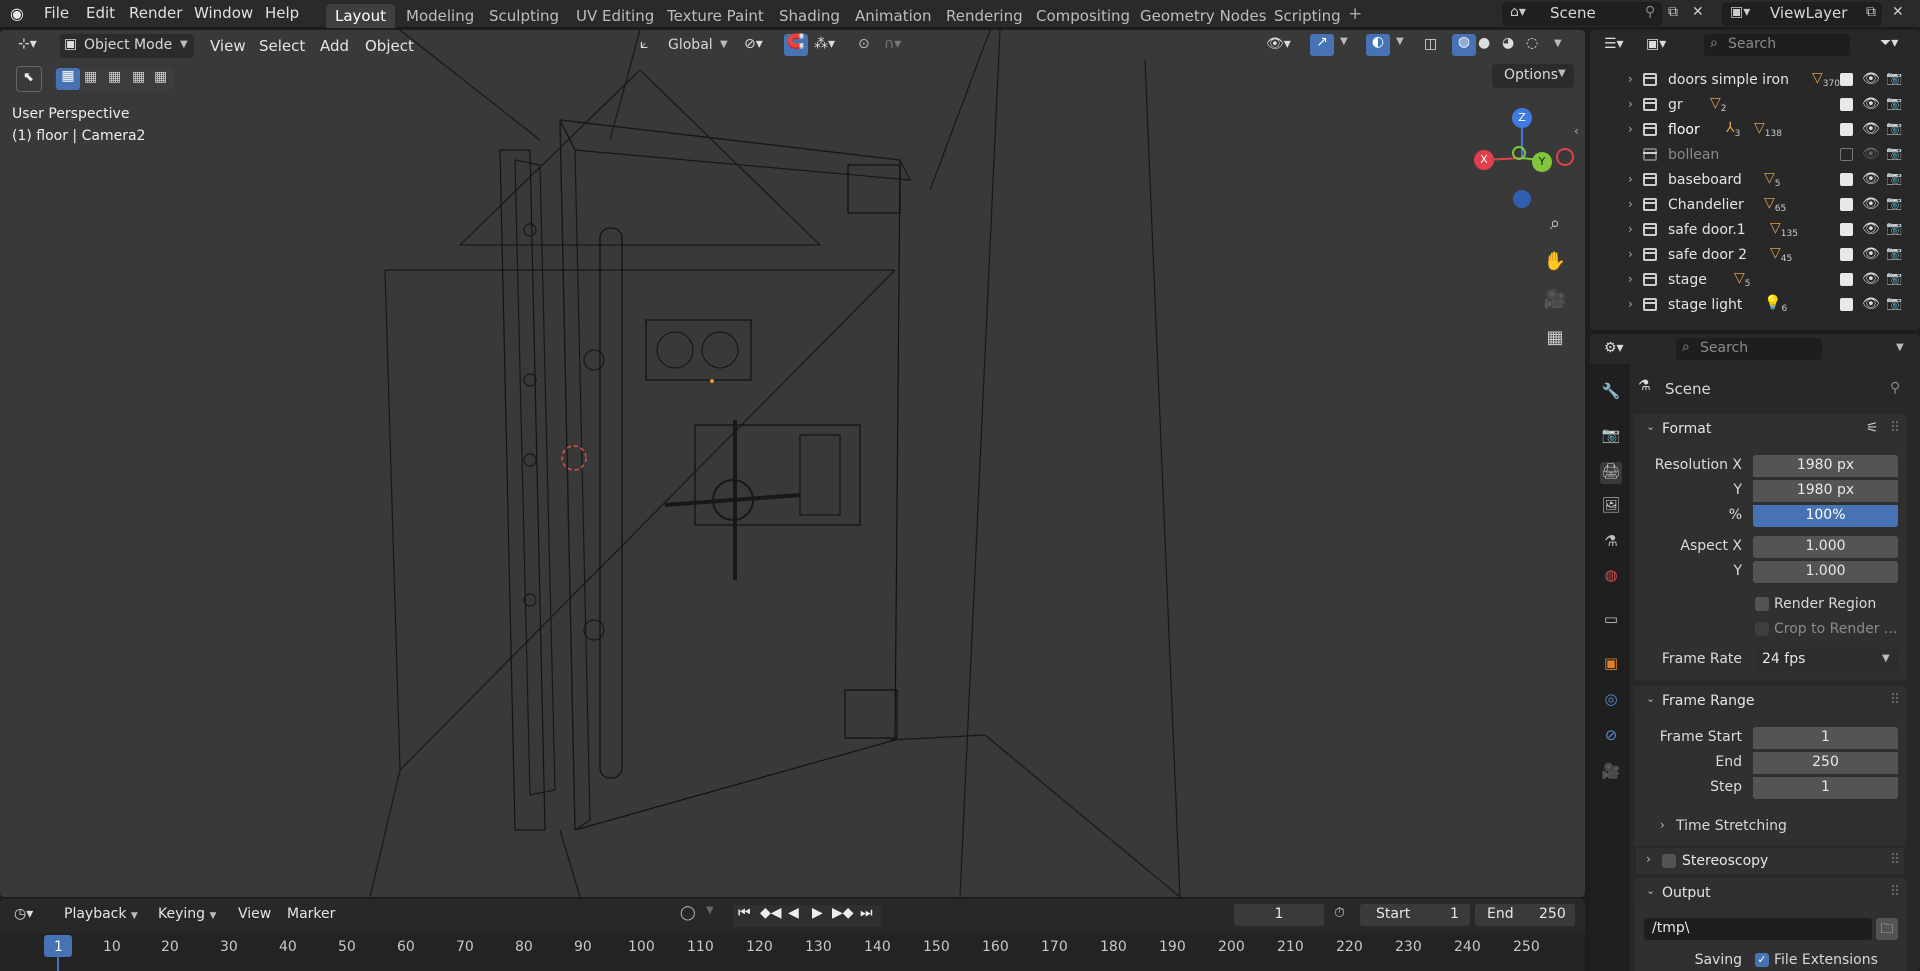 This screenshot has height=971, width=1920. I want to click on resolution-percent-slider: 100%, so click(1825, 516).